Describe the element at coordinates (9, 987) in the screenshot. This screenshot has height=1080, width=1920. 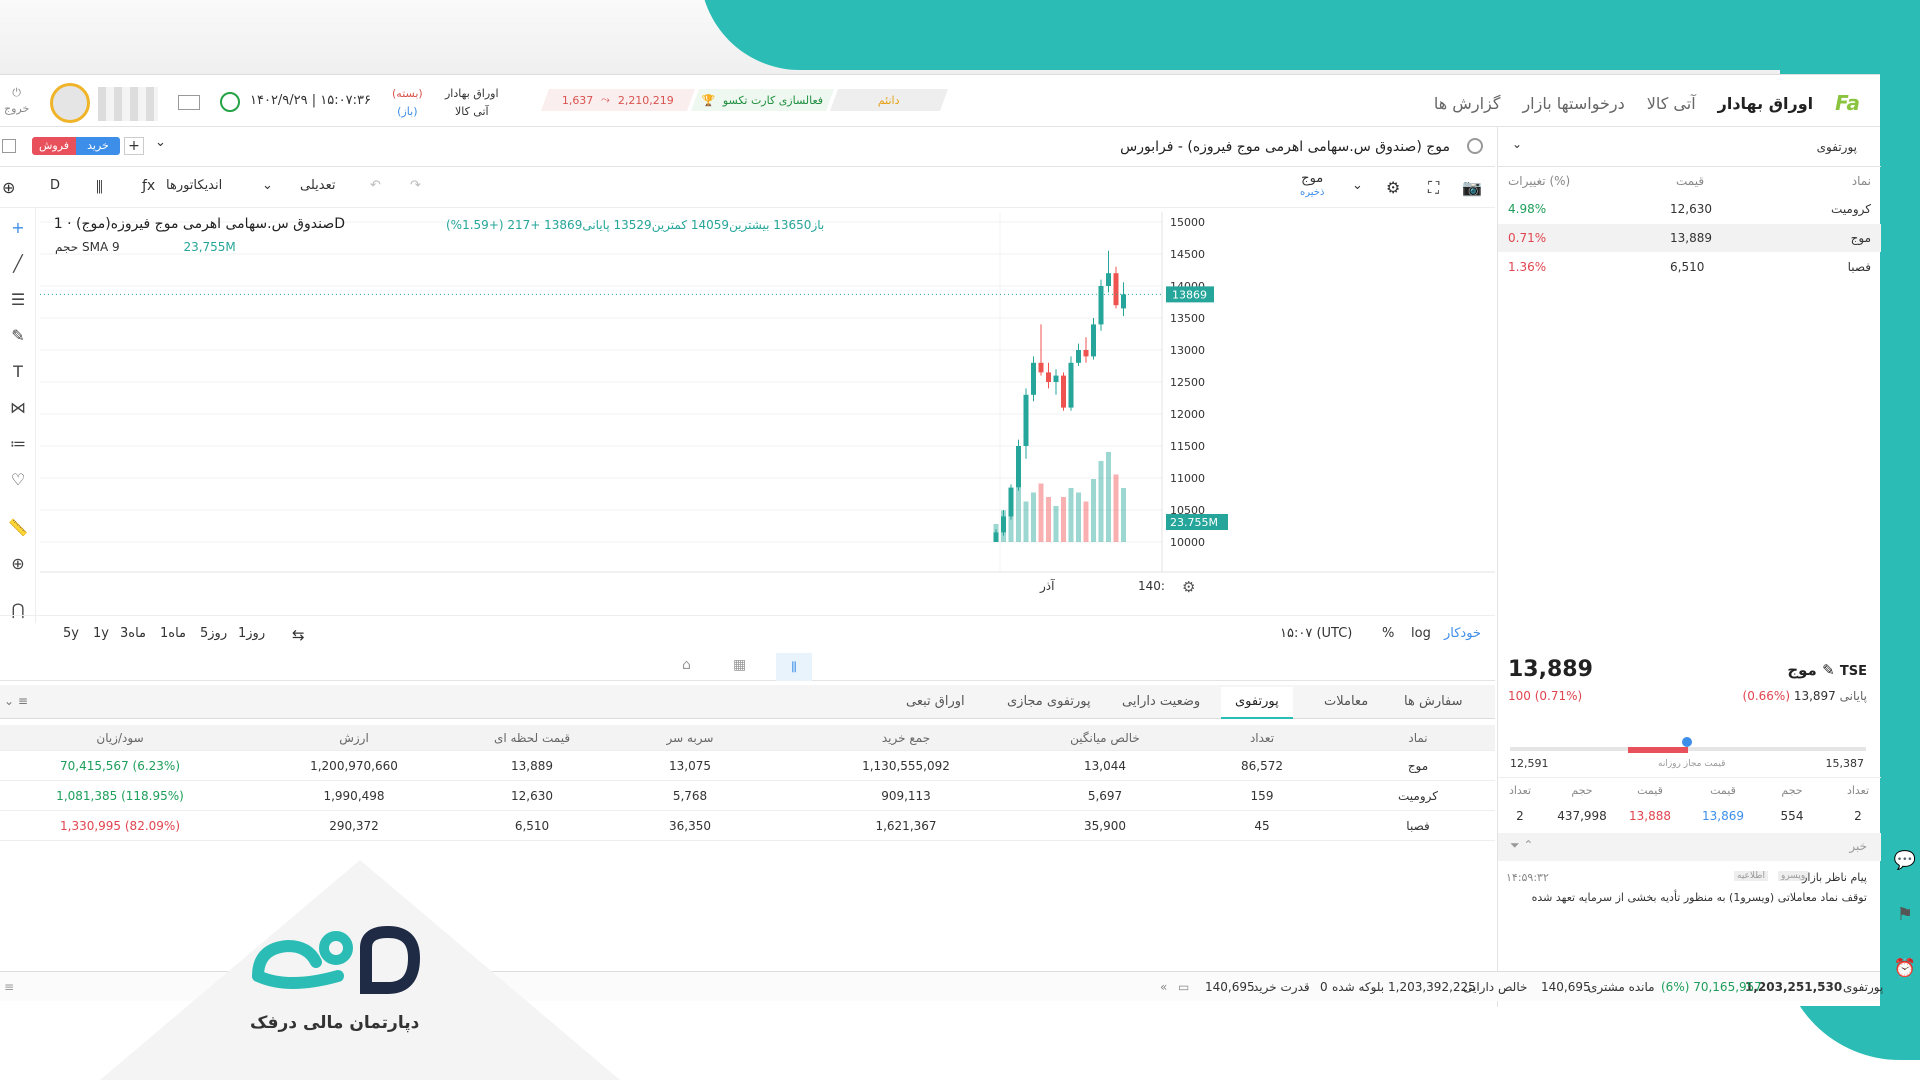
I see `menu-icon: ≡` at that location.